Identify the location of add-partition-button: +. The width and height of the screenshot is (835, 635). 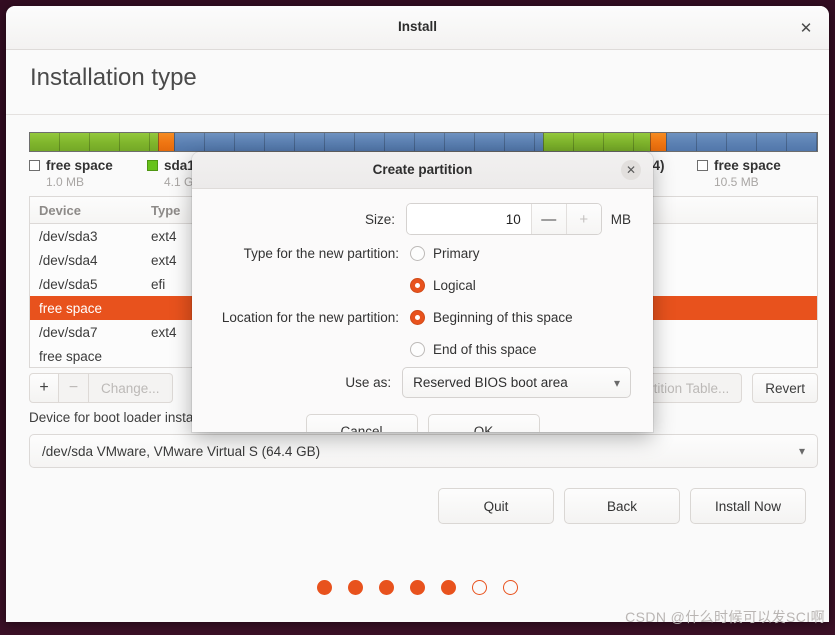
(44, 388).